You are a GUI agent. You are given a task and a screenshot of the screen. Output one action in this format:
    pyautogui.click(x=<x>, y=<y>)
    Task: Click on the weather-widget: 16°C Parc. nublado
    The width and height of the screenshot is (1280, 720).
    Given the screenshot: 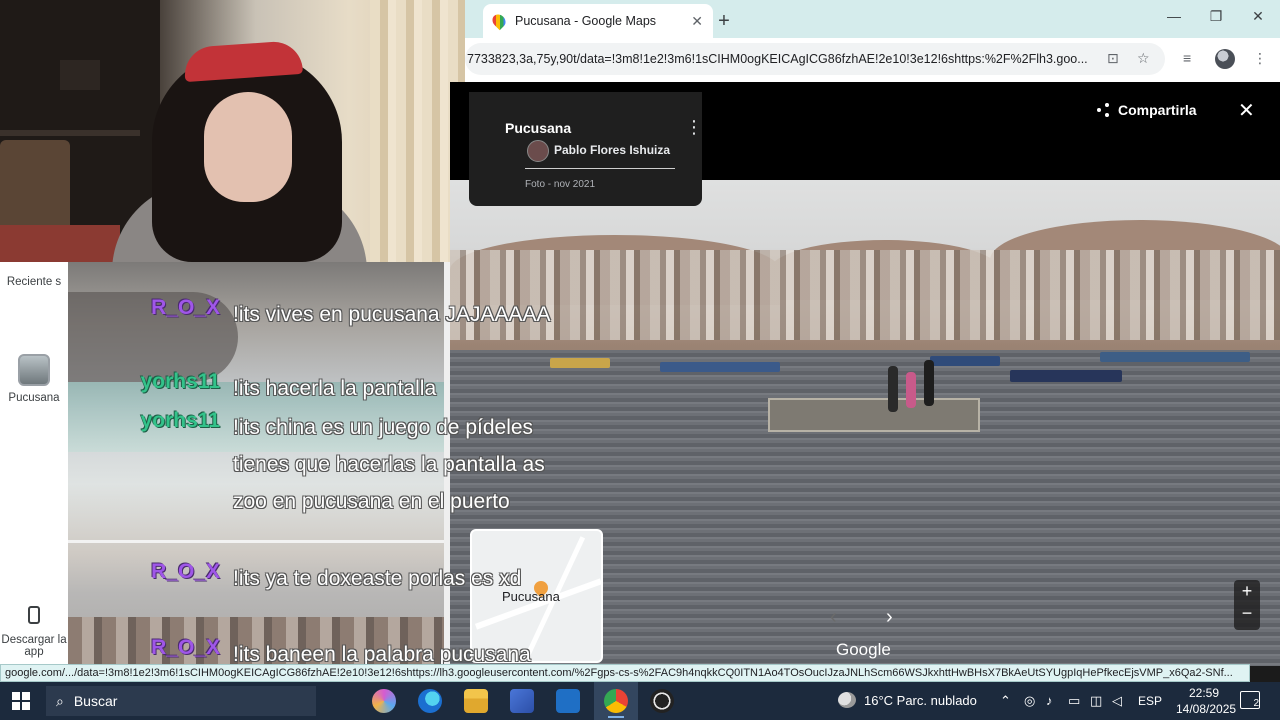 What is the action you would take?
    pyautogui.click(x=907, y=700)
    